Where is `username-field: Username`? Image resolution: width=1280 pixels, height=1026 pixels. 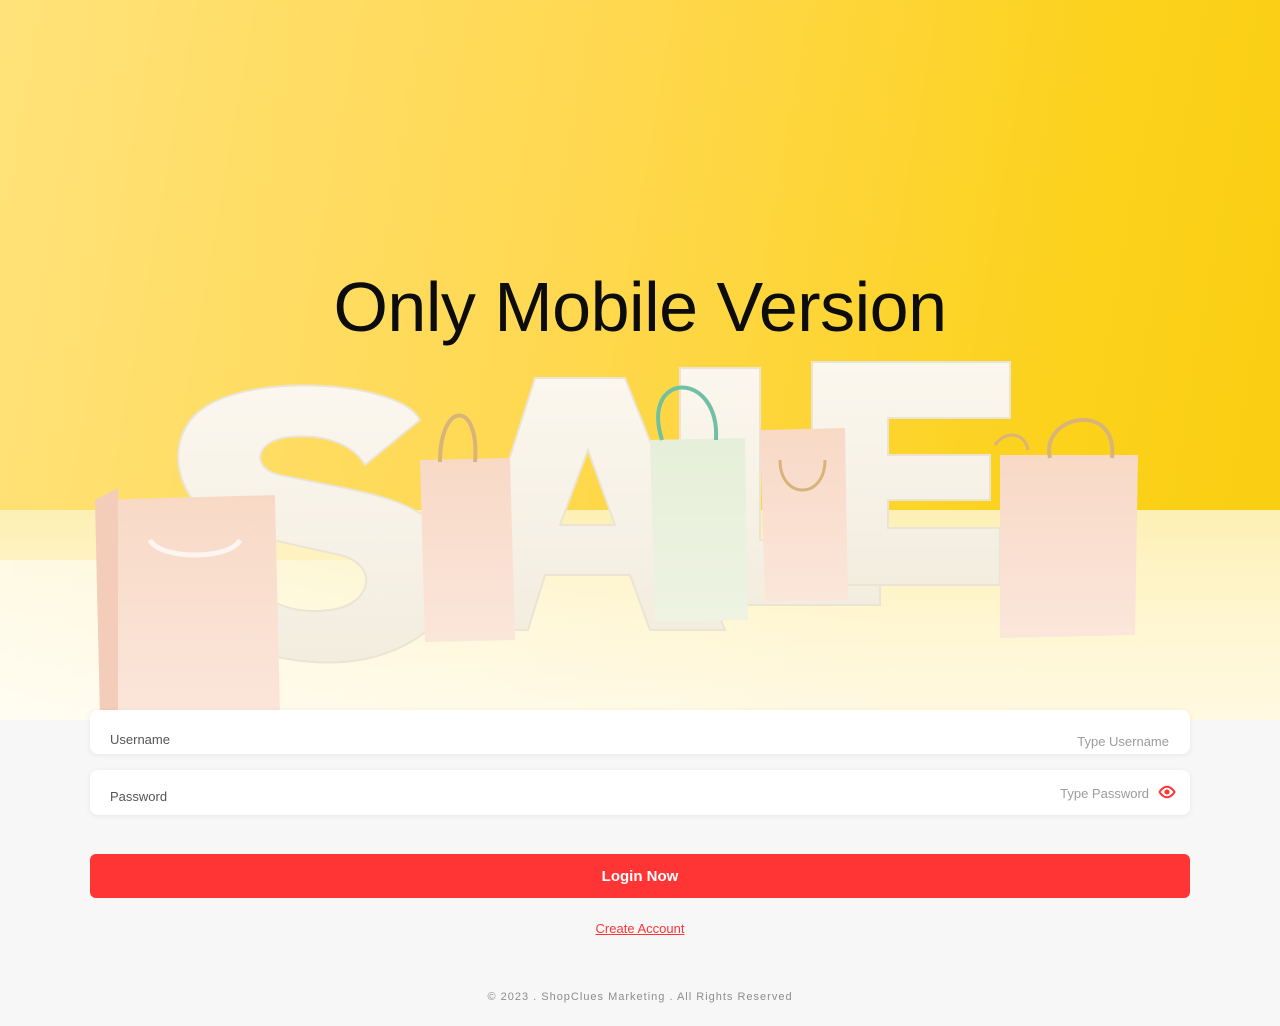
username-field: Username is located at coordinates (640, 732).